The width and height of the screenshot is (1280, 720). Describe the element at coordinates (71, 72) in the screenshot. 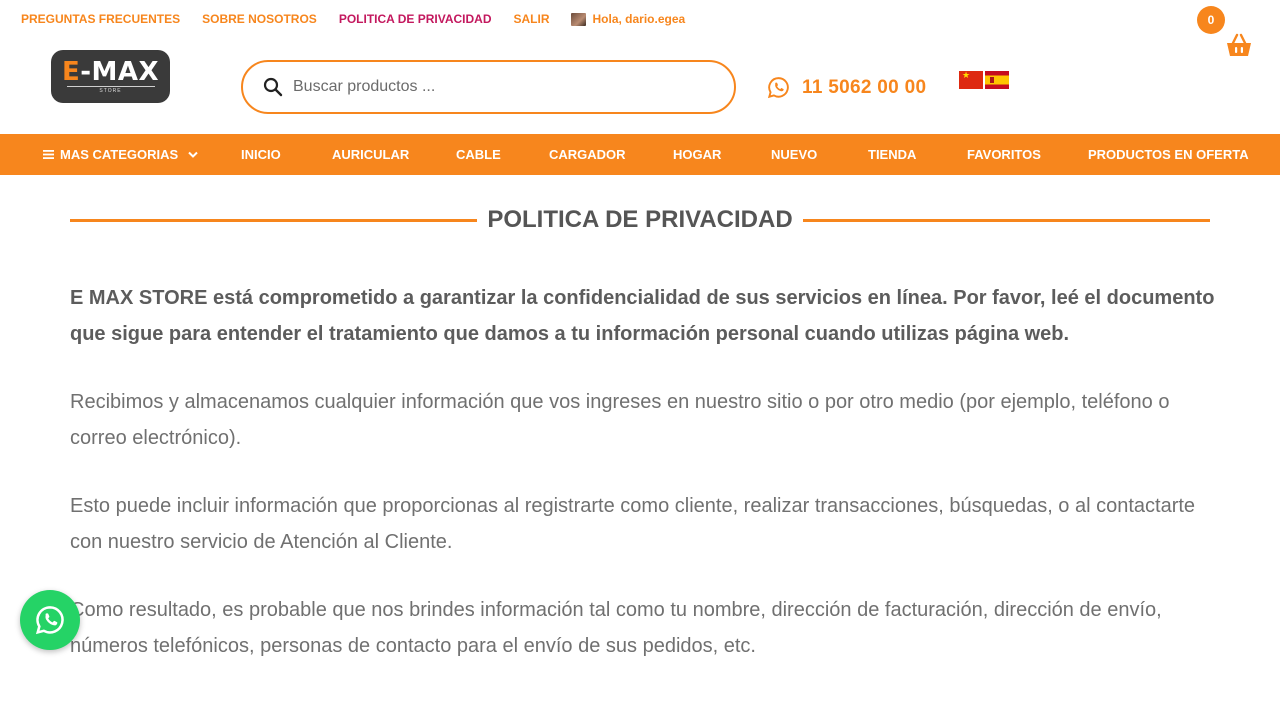

I see `logo-prefix: E` at that location.